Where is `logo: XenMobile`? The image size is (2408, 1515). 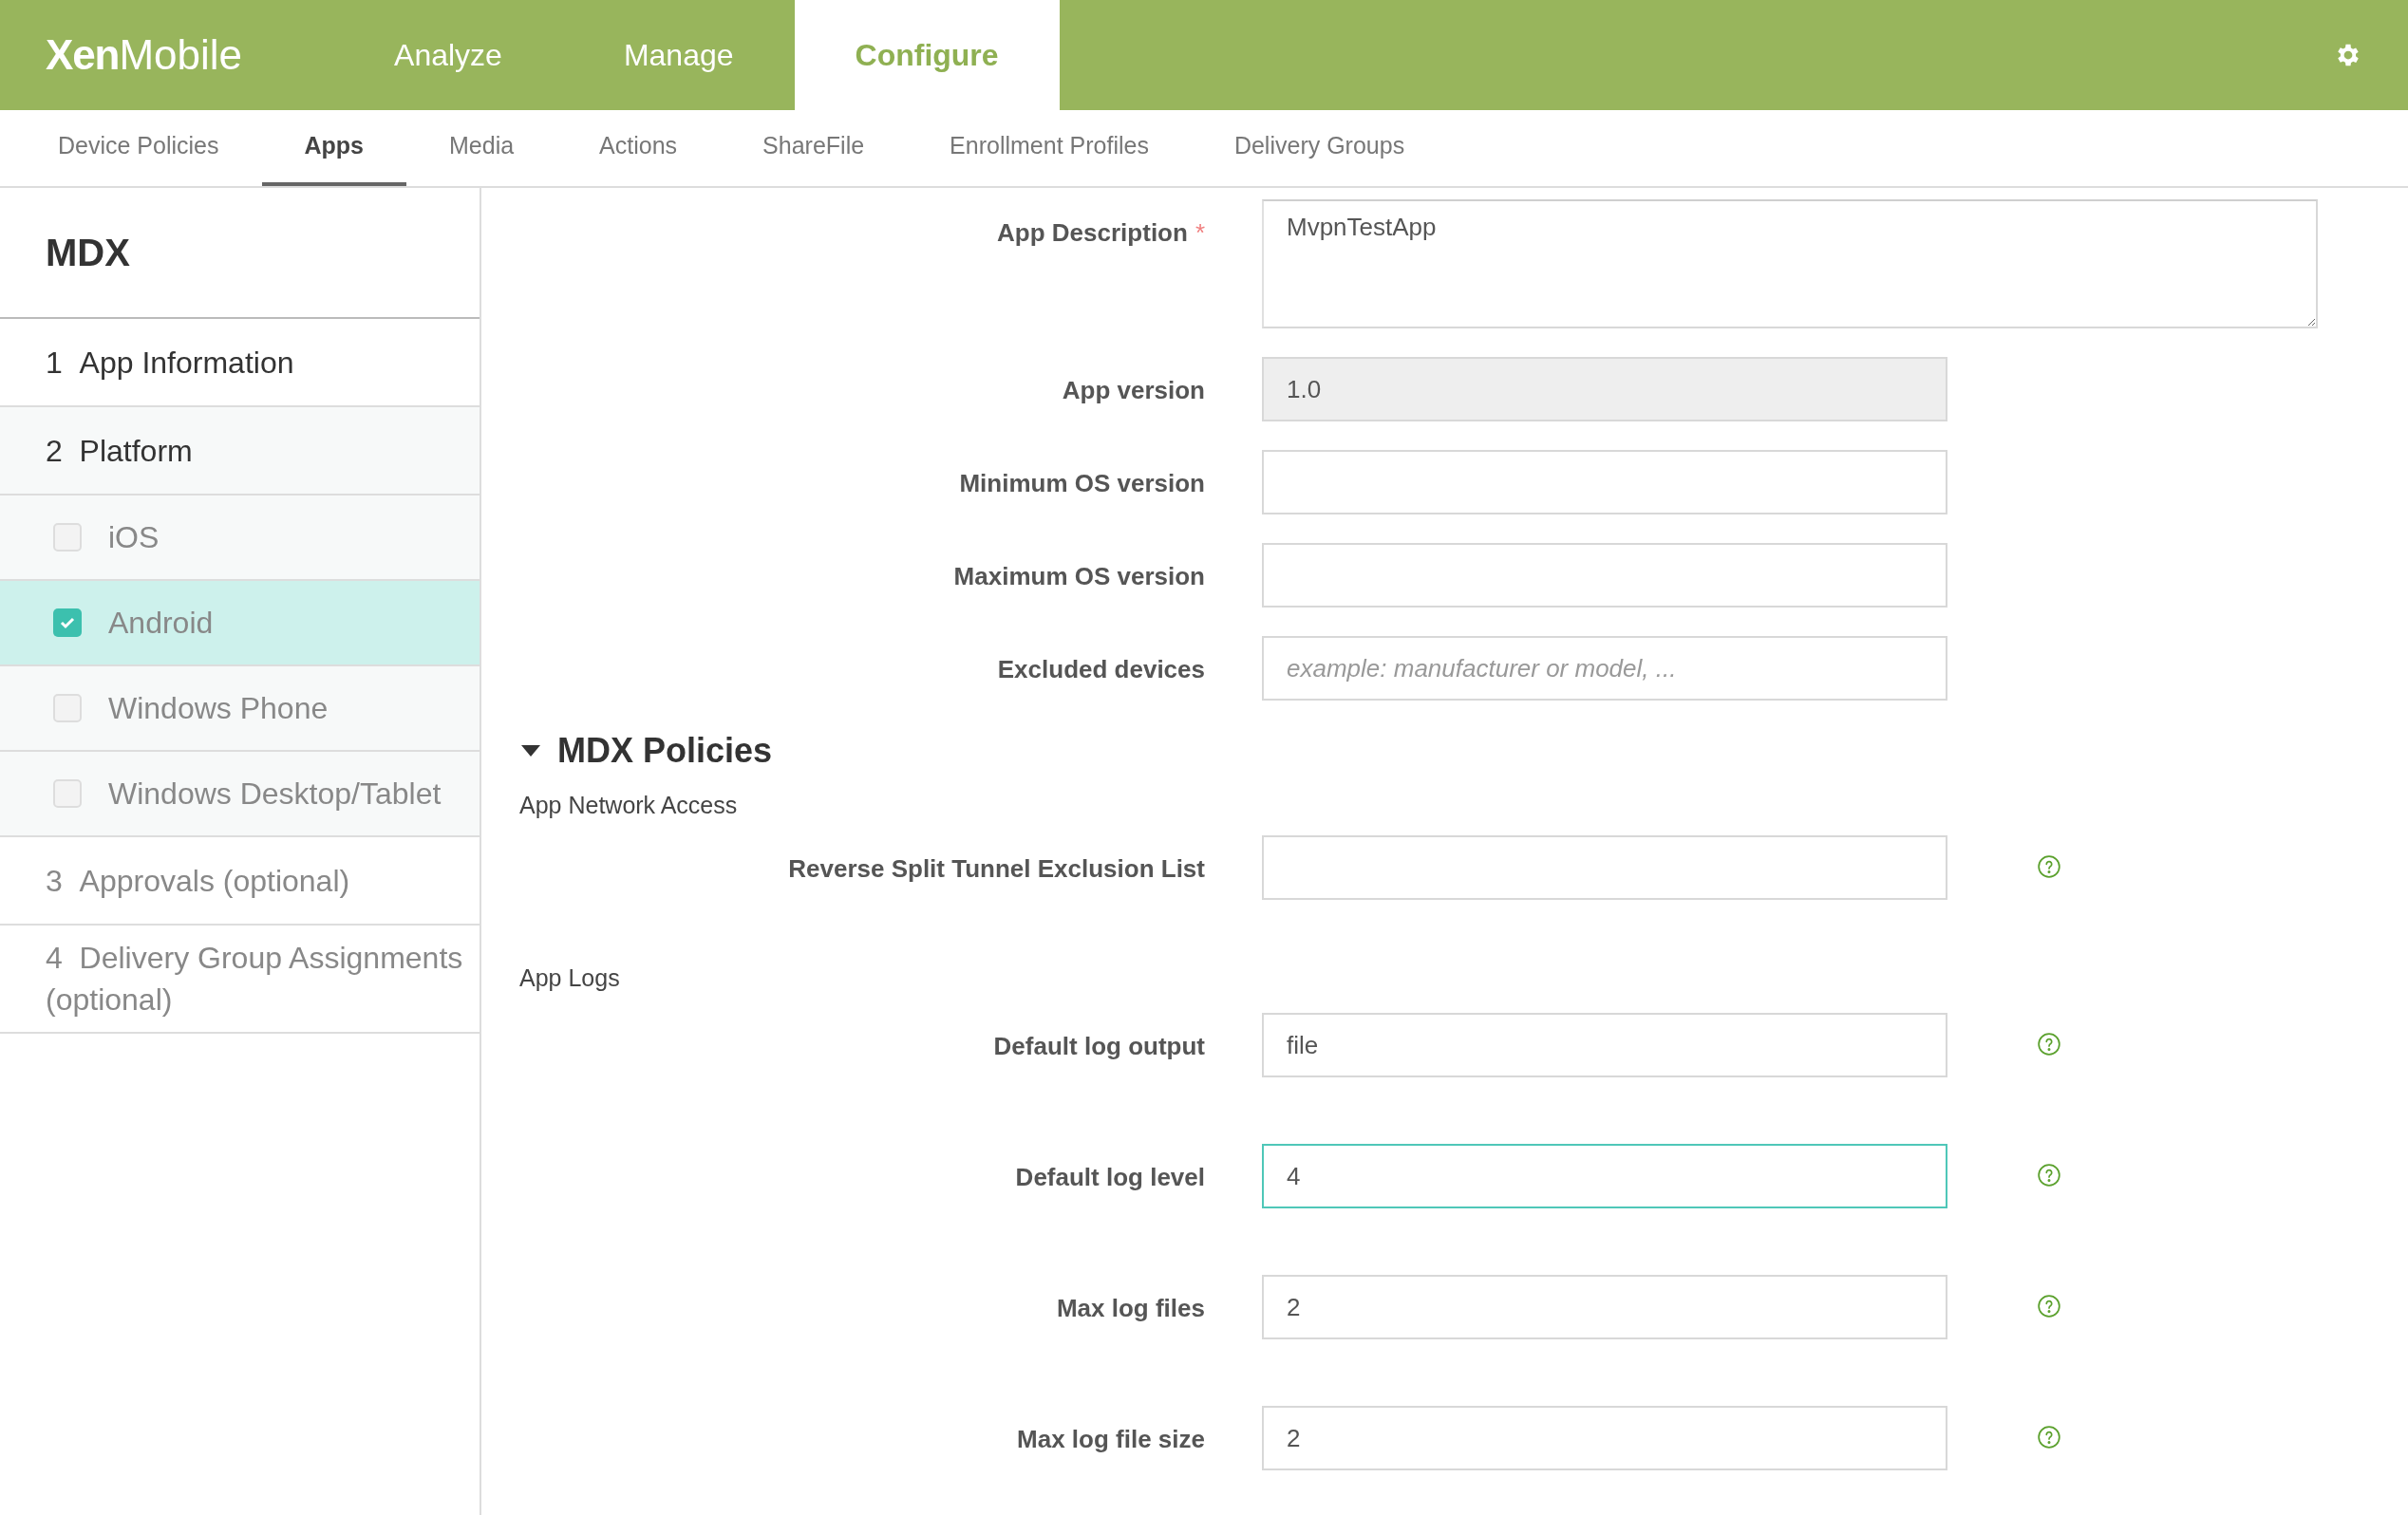
logo: XenMobile is located at coordinates (144, 55).